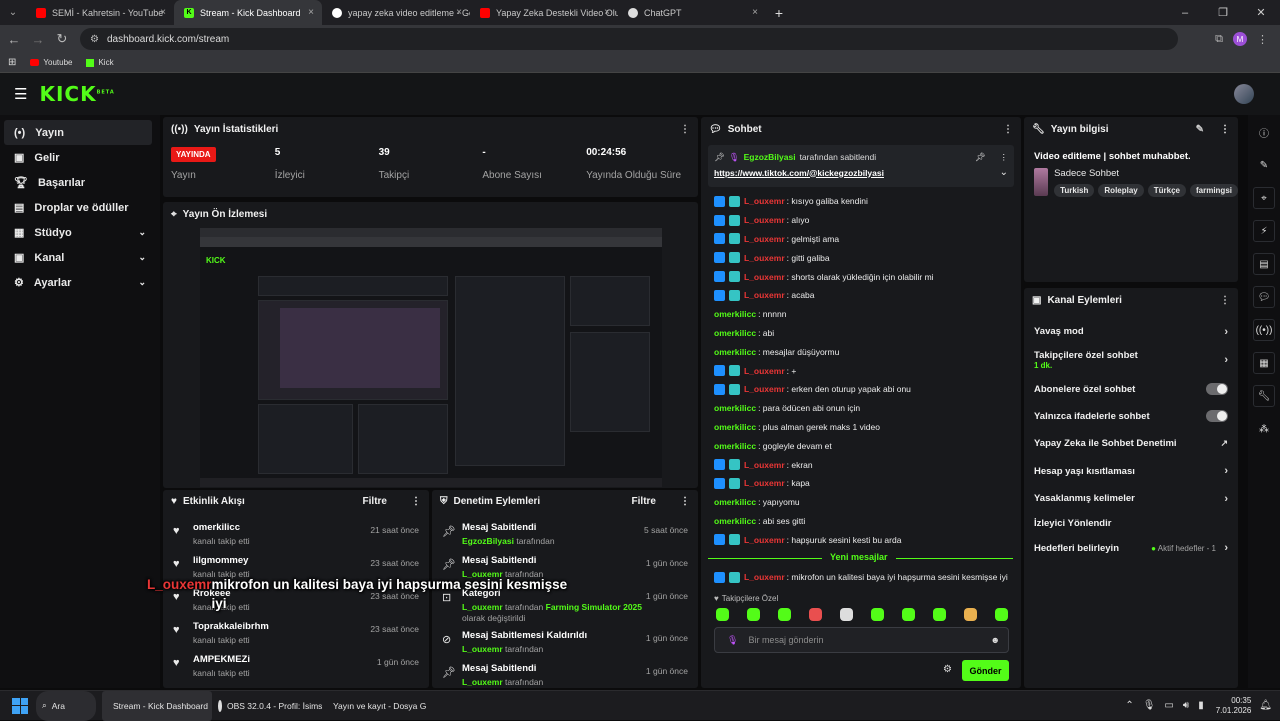  What do you see at coordinates (100, 12) in the screenshot?
I see `browser-tab: SEMİ - Kahretsin - YouTube ×` at bounding box center [100, 12].